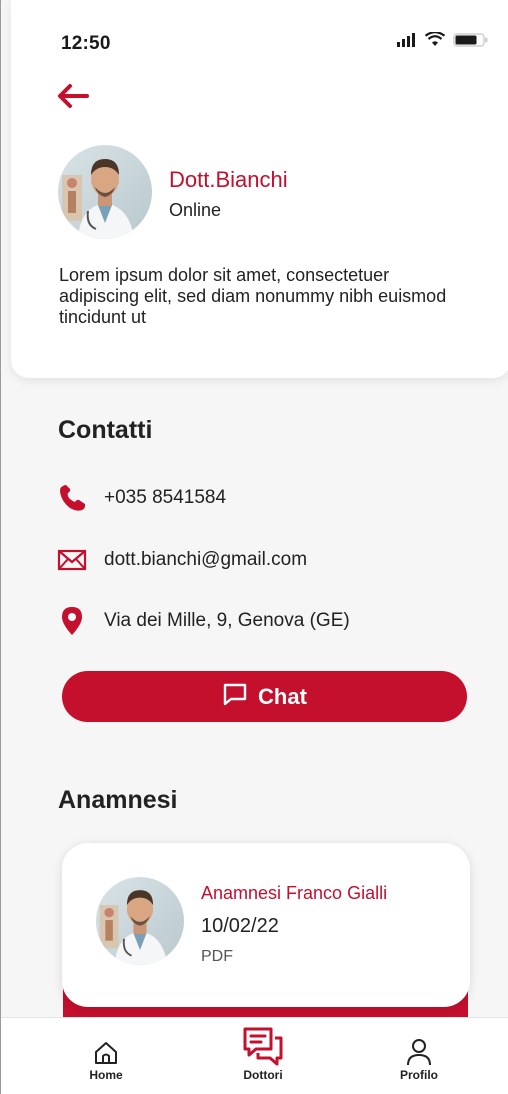 Image resolution: width=508 pixels, height=1094 pixels. I want to click on chat-button: Chat, so click(264, 696).